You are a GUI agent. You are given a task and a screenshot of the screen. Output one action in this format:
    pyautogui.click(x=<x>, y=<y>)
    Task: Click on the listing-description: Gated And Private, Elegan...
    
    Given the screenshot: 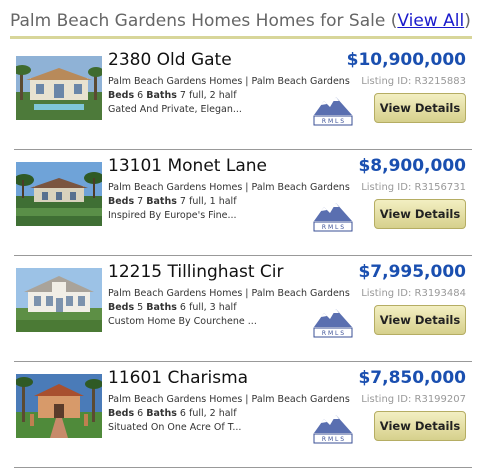 What is the action you would take?
    pyautogui.click(x=175, y=109)
    